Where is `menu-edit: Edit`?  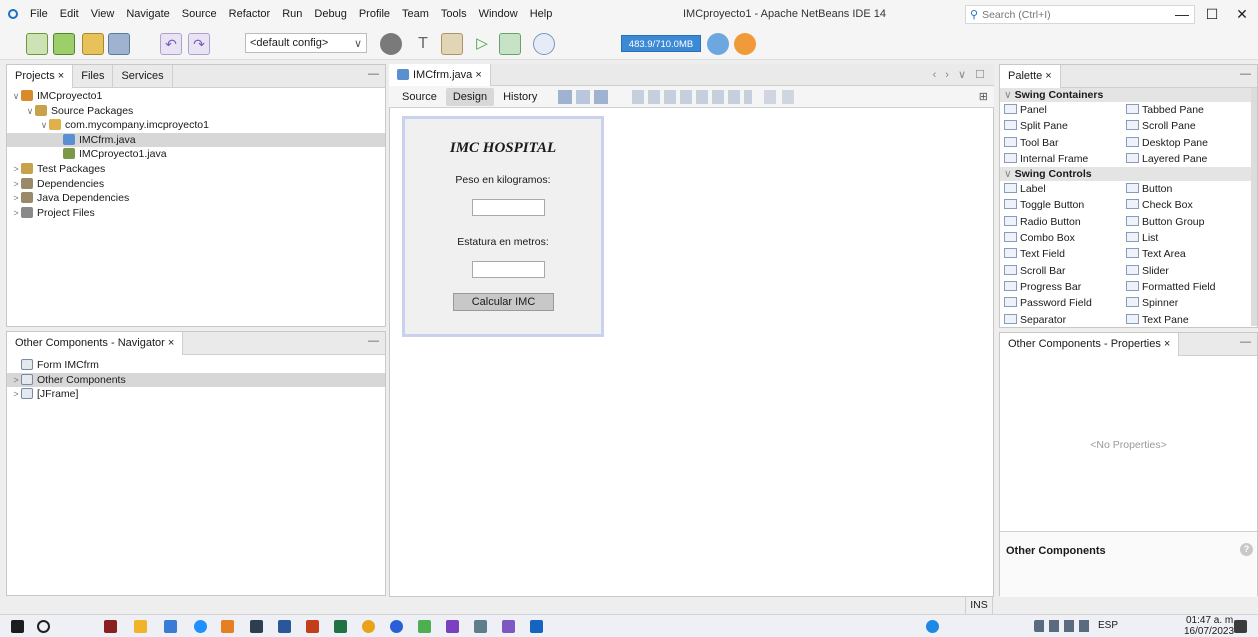 menu-edit: Edit is located at coordinates (69, 14).